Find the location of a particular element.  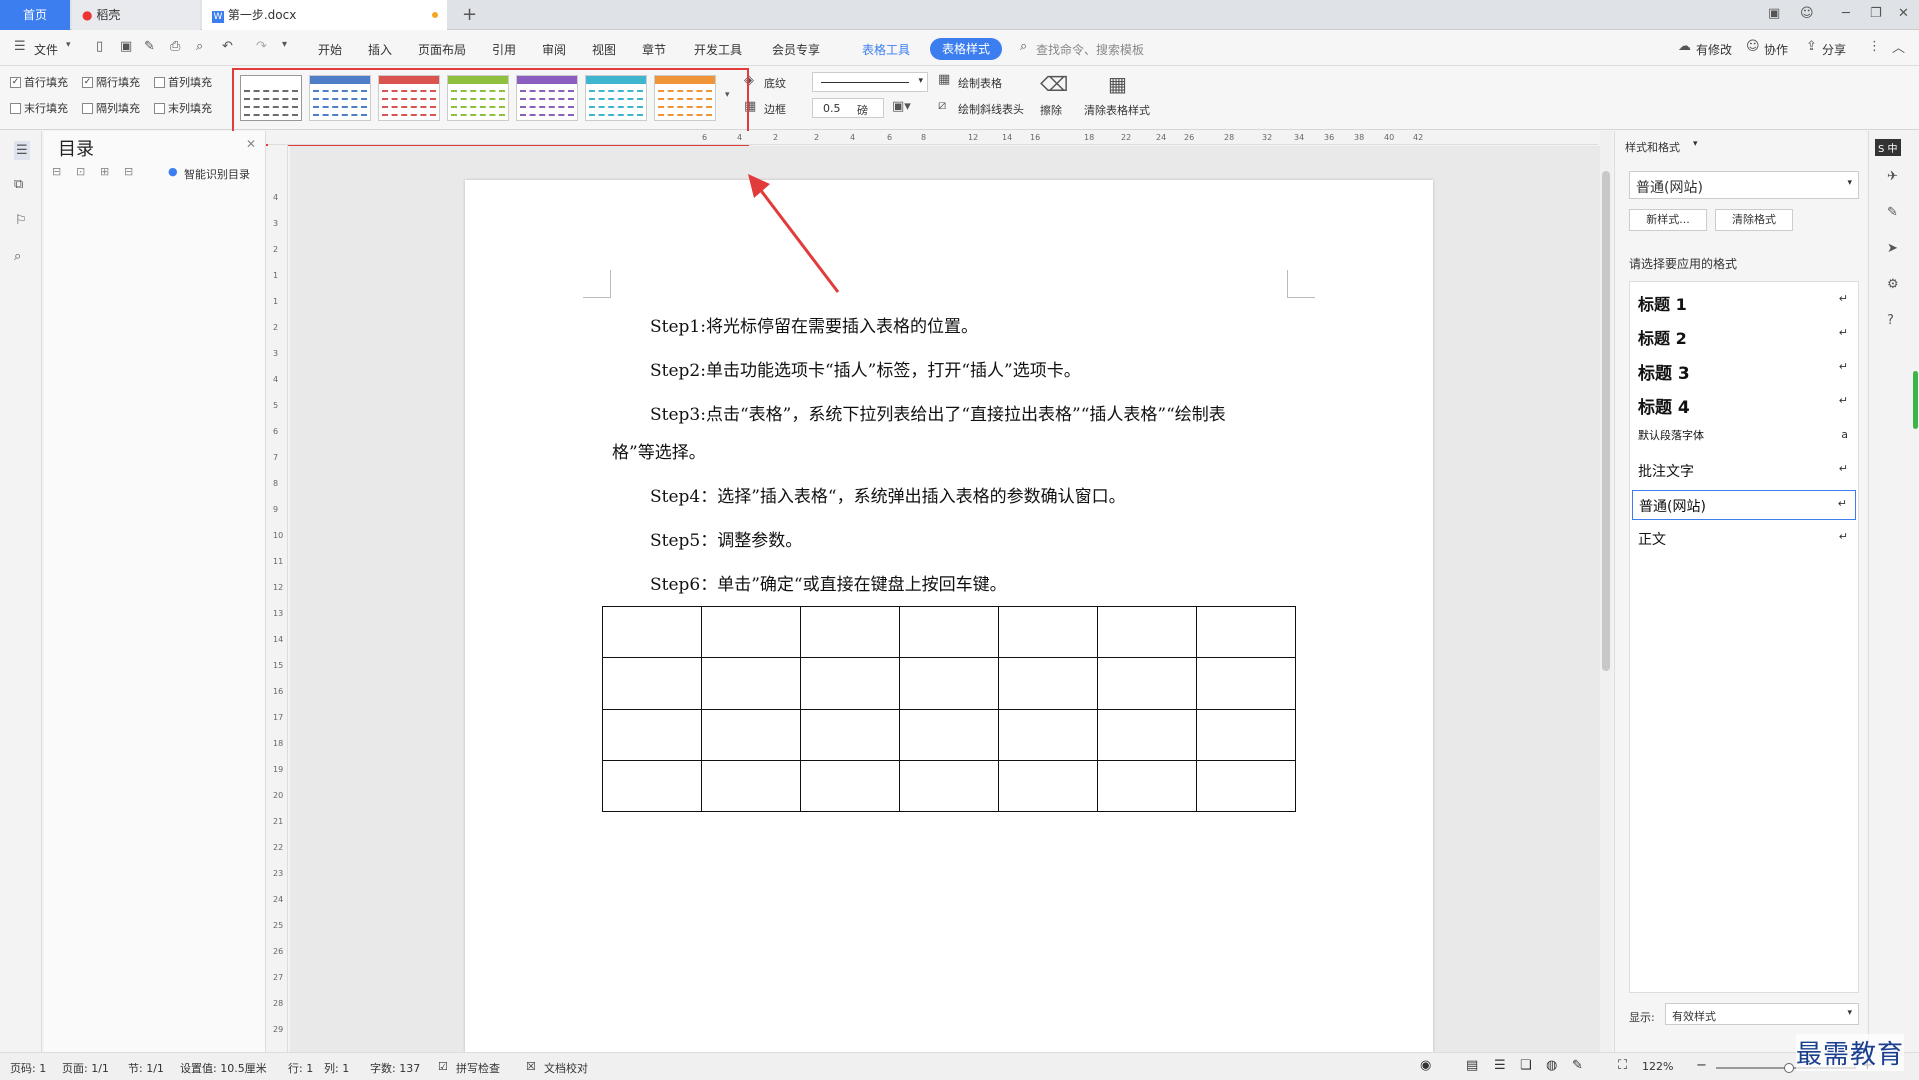

outline-view-icon: ☰ is located at coordinates (1500, 1065).